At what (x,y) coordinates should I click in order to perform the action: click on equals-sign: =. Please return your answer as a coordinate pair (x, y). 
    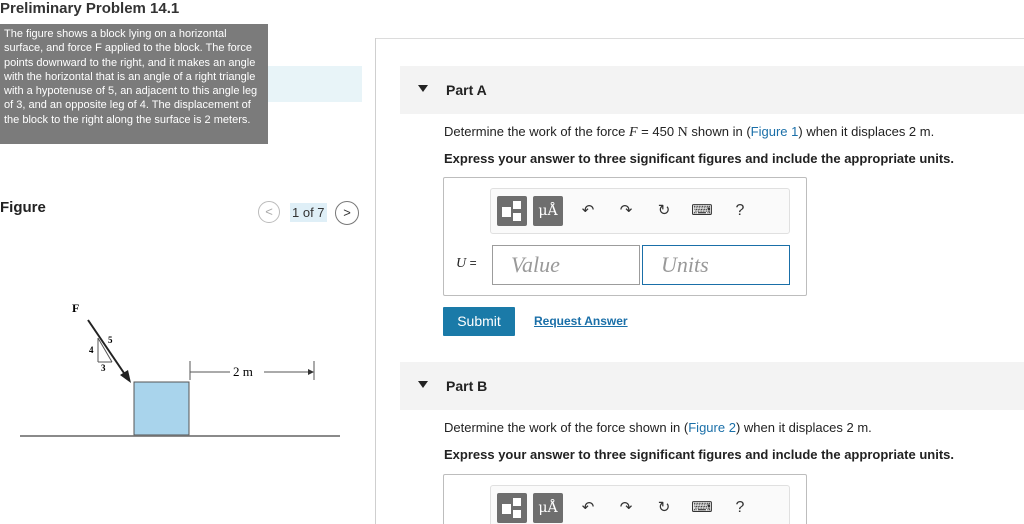
    Looking at the image, I should click on (473, 263).